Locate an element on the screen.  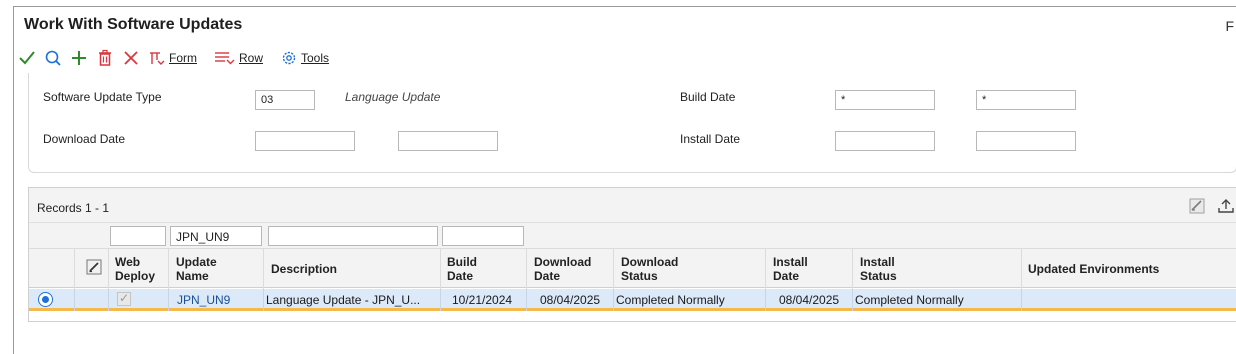
col-header-updated-environments: Updated Environments is located at coordinates (1093, 269).